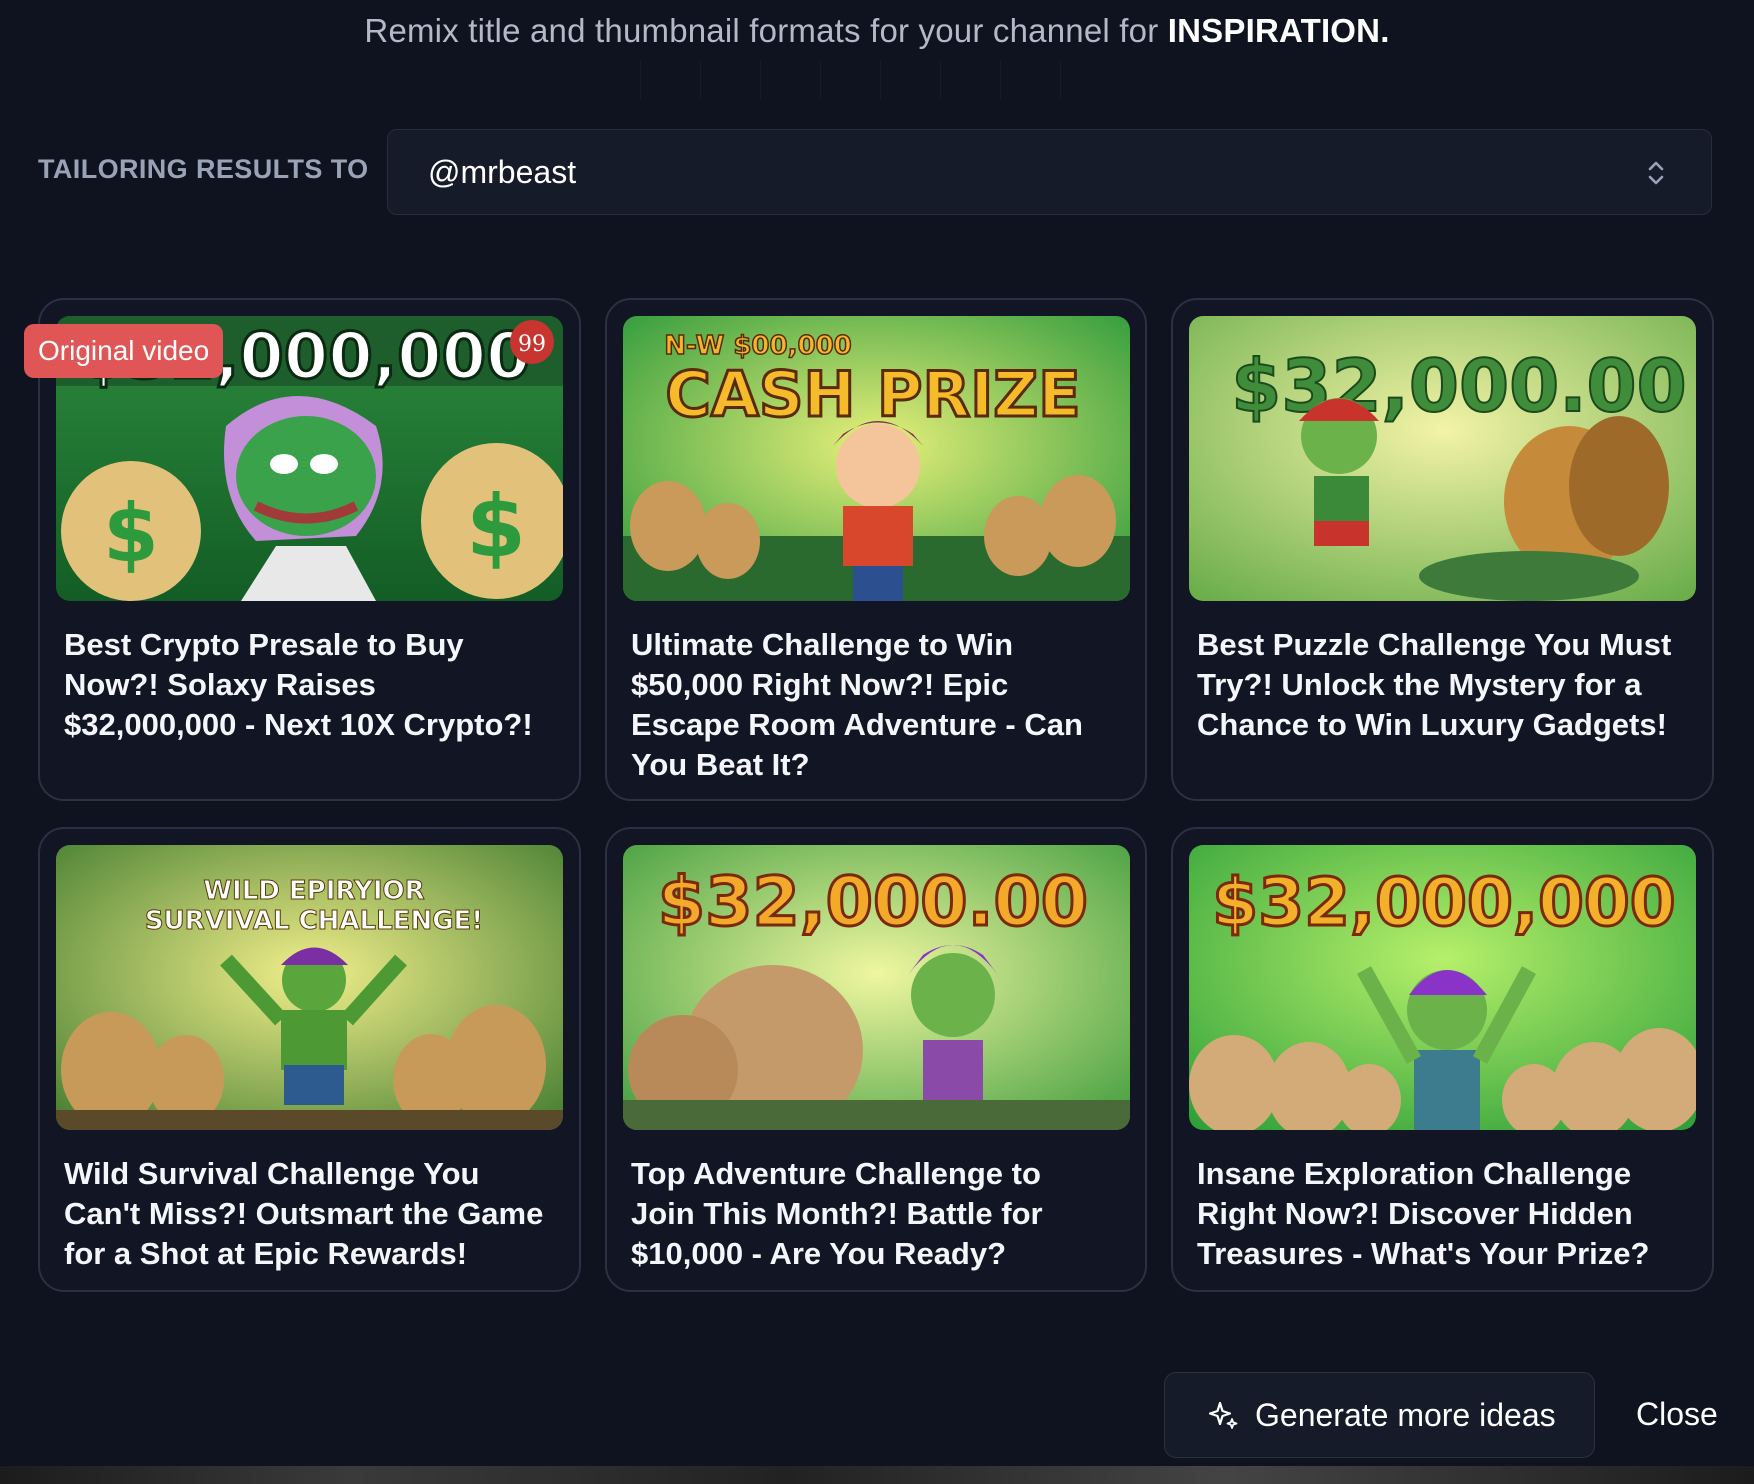 This screenshot has height=1484, width=1754. Describe the element at coordinates (1656, 173) in the screenshot. I see `chevron-up-down-icon` at that location.